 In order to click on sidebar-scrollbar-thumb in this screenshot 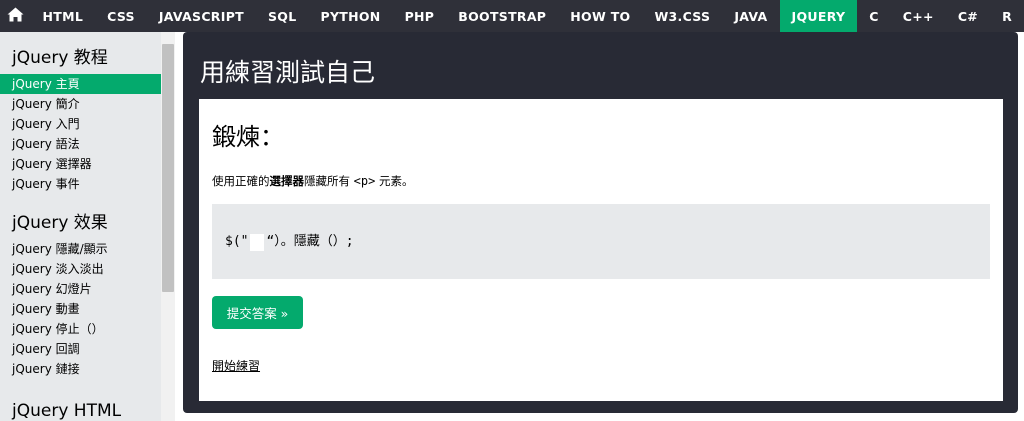, I will do `click(168, 168)`.